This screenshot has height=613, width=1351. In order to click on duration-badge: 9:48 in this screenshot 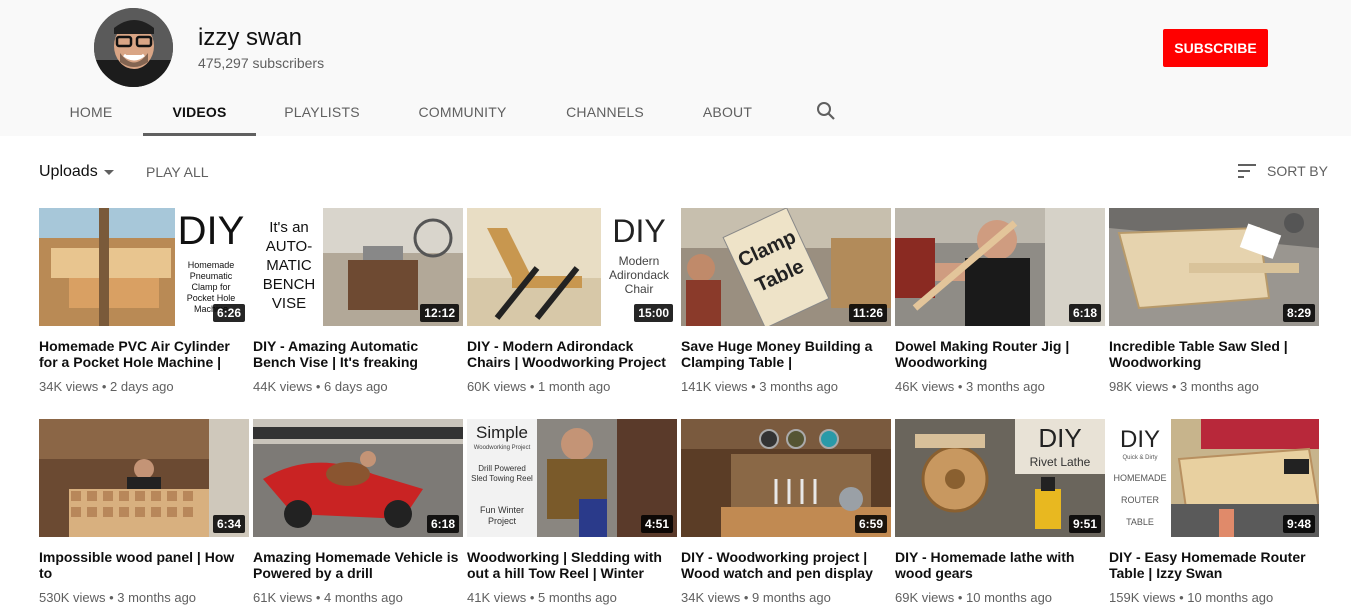, I will do `click(1298, 524)`.